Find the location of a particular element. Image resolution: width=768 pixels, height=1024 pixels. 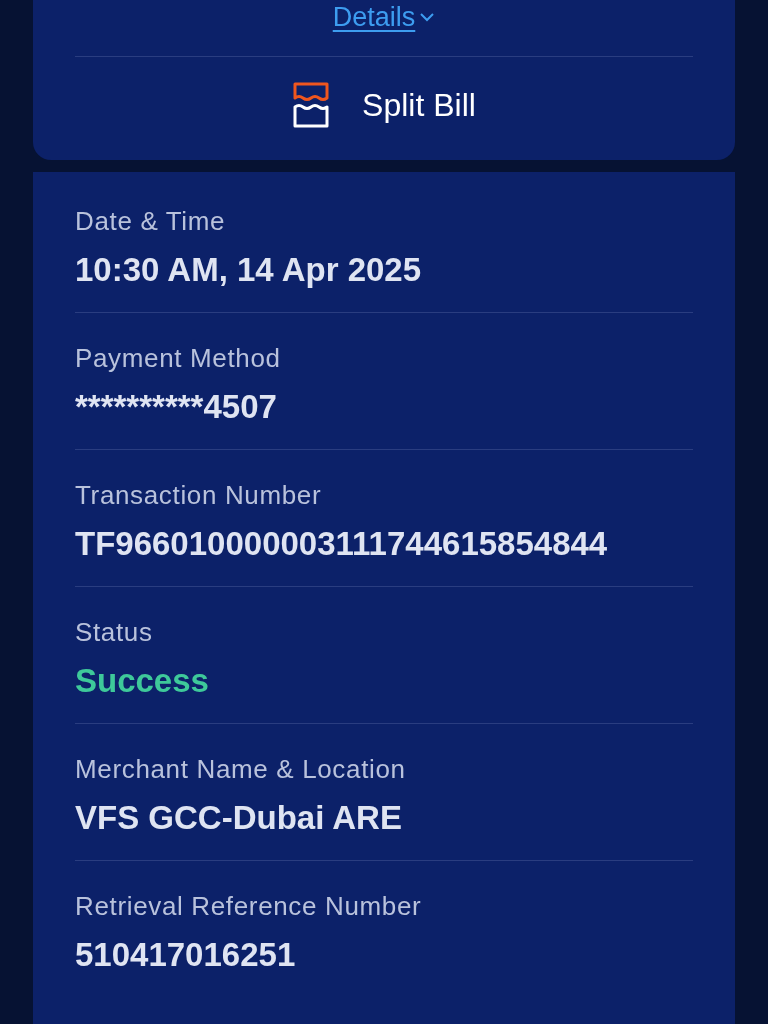

chevron-down-icon is located at coordinates (427, 17).